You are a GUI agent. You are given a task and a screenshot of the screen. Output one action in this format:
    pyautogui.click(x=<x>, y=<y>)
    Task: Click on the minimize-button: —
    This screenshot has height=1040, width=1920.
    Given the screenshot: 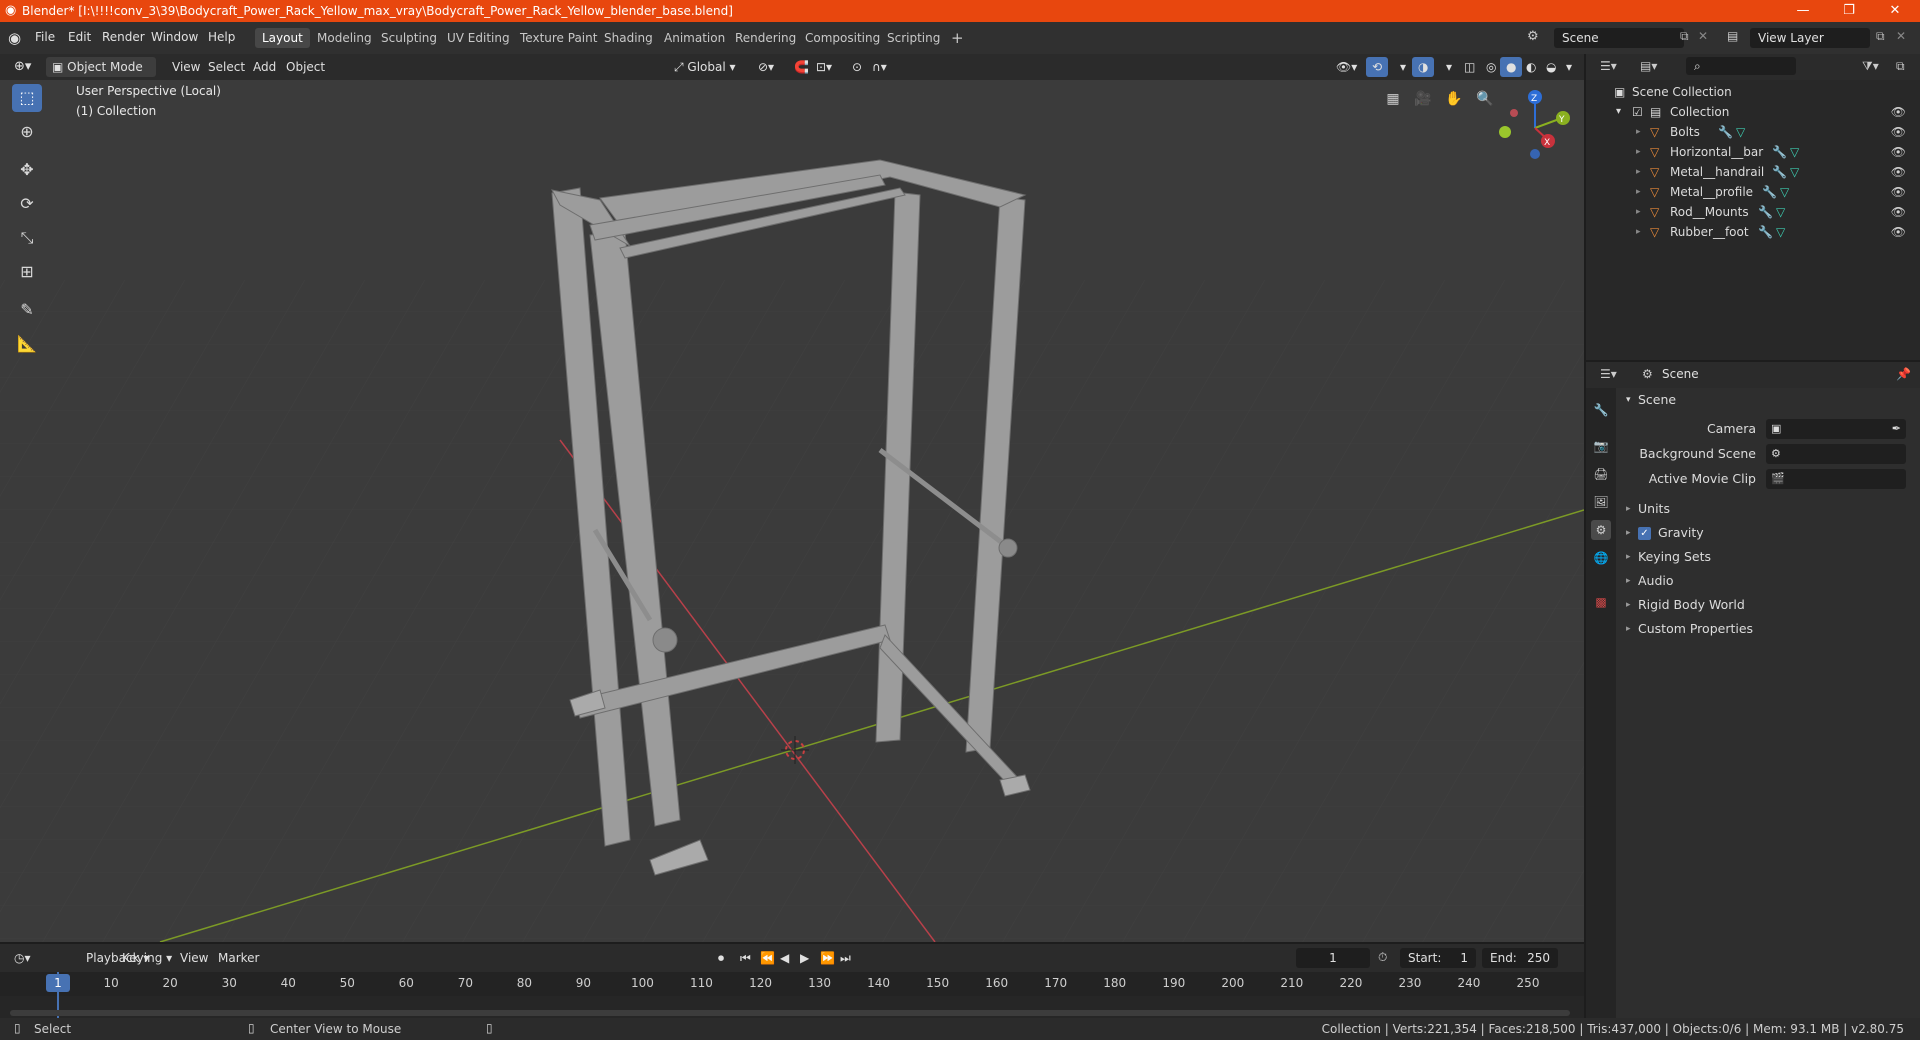 What is the action you would take?
    pyautogui.click(x=1803, y=11)
    